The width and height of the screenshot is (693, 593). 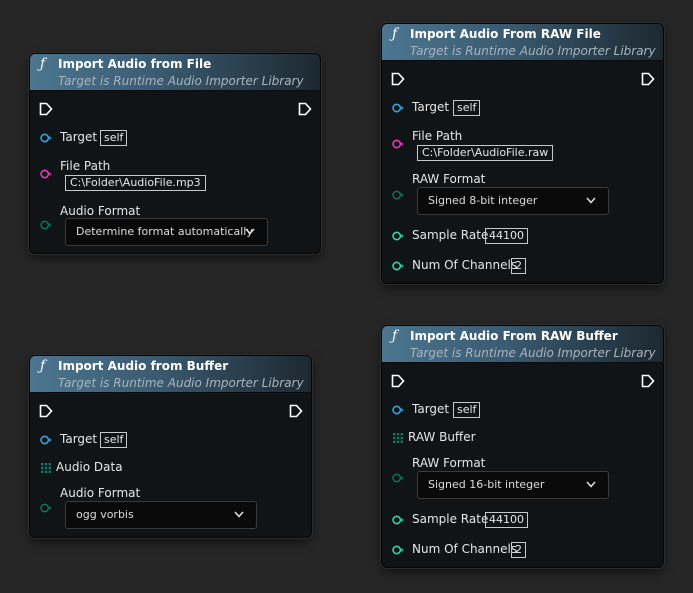 What do you see at coordinates (483, 200) in the screenshot?
I see `raw-format-selected: Signed 8-bit integer` at bounding box center [483, 200].